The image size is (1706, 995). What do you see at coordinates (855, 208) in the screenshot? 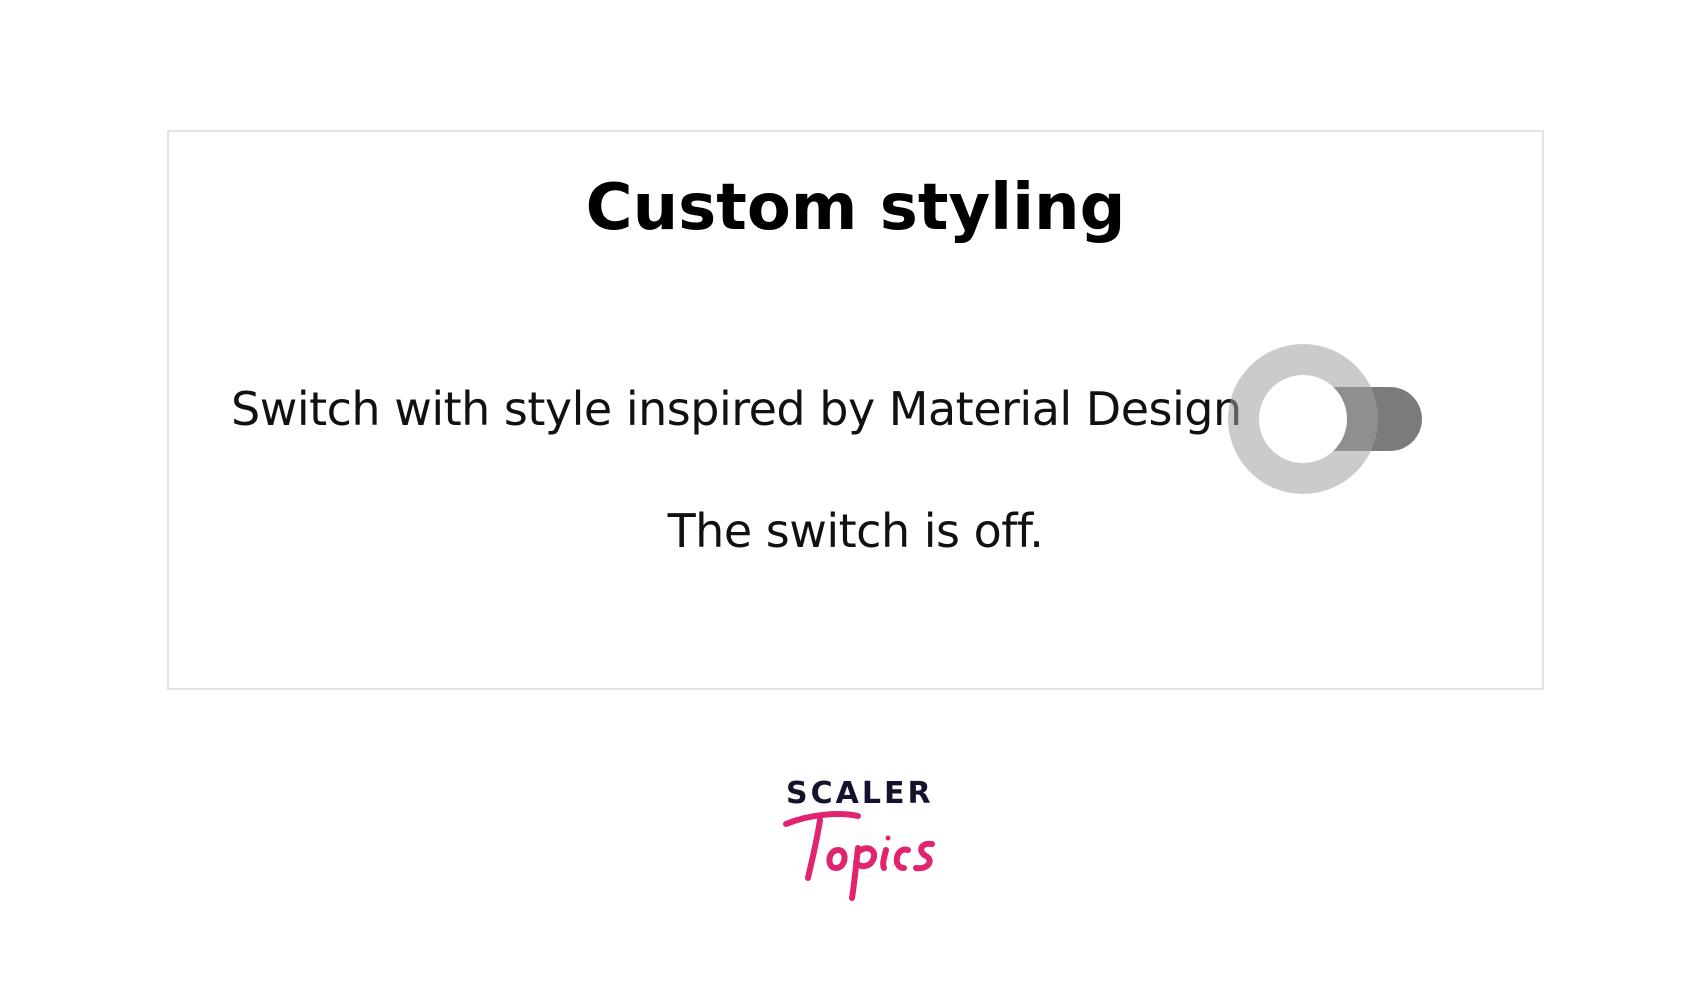
I see `card-title: Custom styling` at bounding box center [855, 208].